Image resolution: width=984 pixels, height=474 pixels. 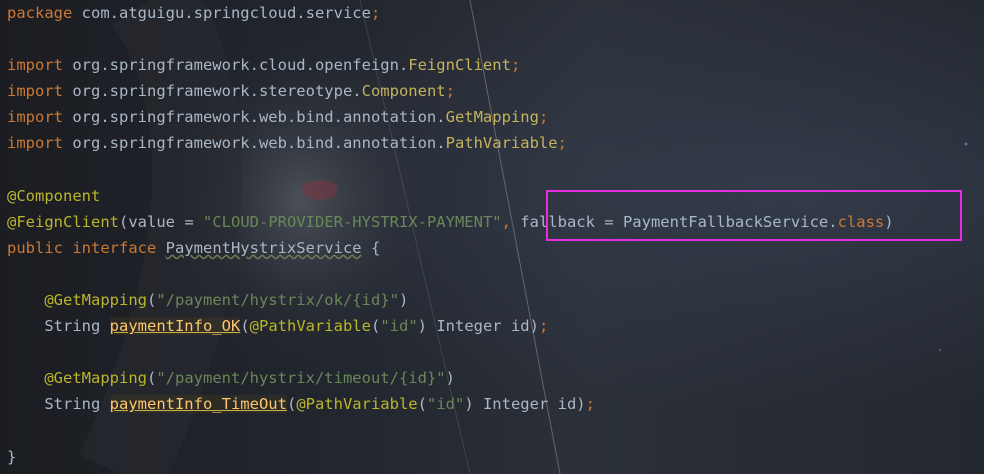 What do you see at coordinates (40, 247) in the screenshot?
I see `code-token: public` at bounding box center [40, 247].